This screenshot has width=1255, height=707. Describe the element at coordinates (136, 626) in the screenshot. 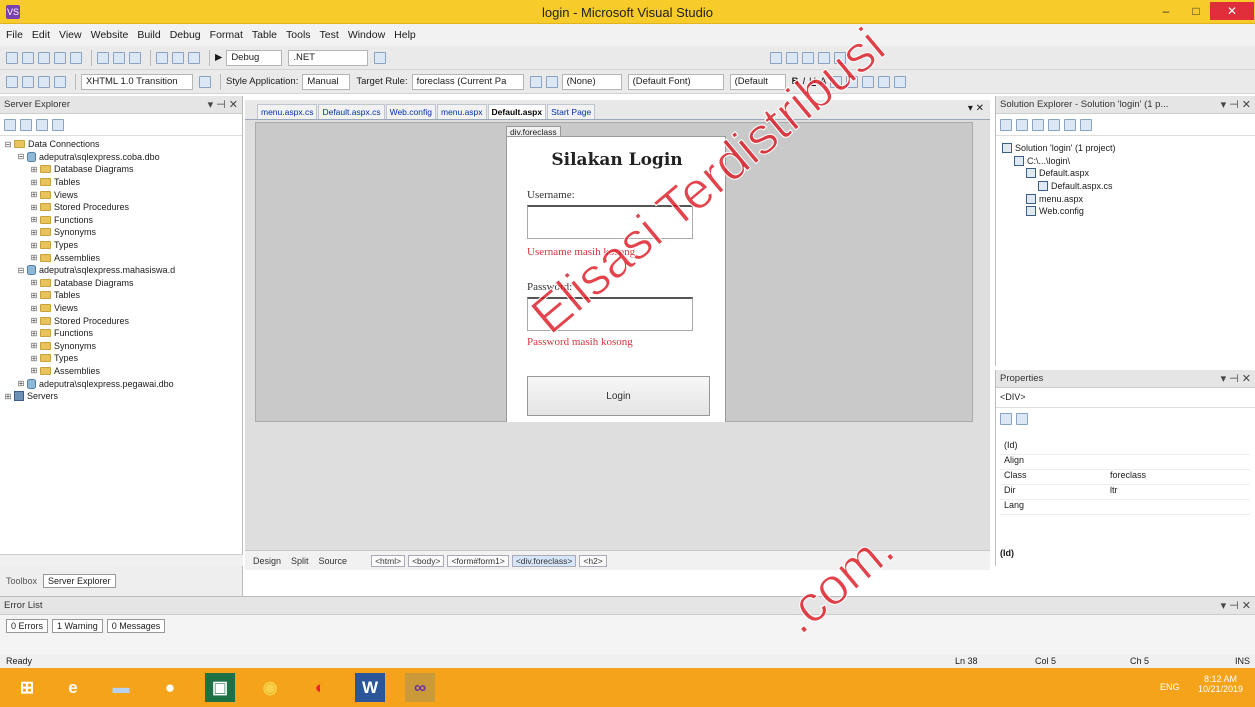

I see `messages-filter-button: 0 Messages` at that location.